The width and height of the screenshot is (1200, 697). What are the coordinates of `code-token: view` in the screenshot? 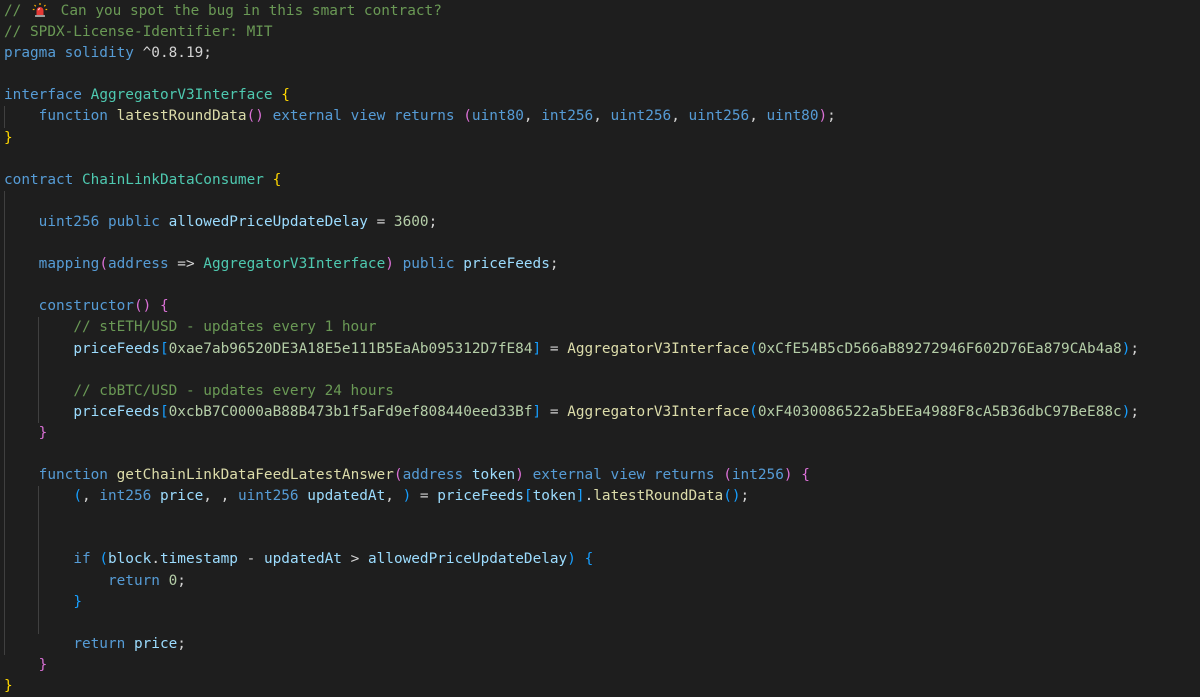 It's located at (368, 116).